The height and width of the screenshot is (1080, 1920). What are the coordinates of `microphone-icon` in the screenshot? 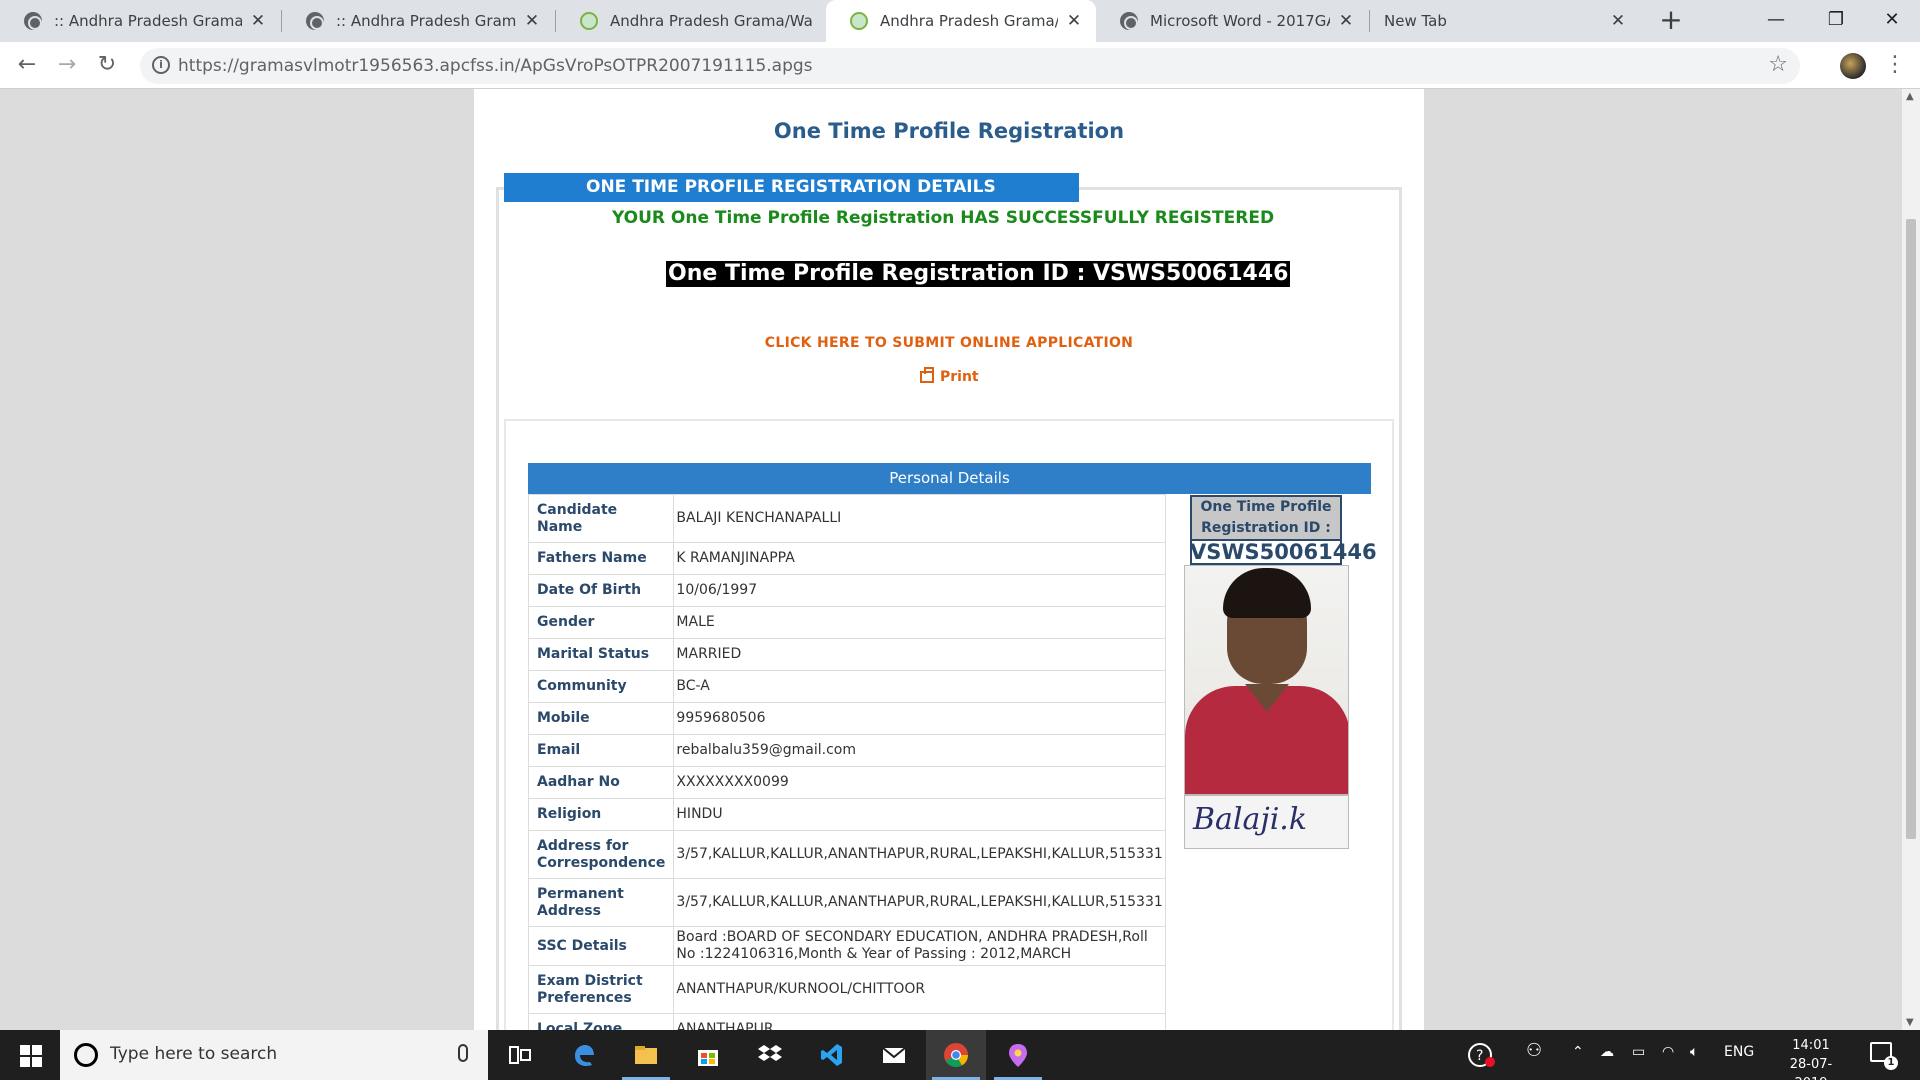 It's located at (463, 1053).